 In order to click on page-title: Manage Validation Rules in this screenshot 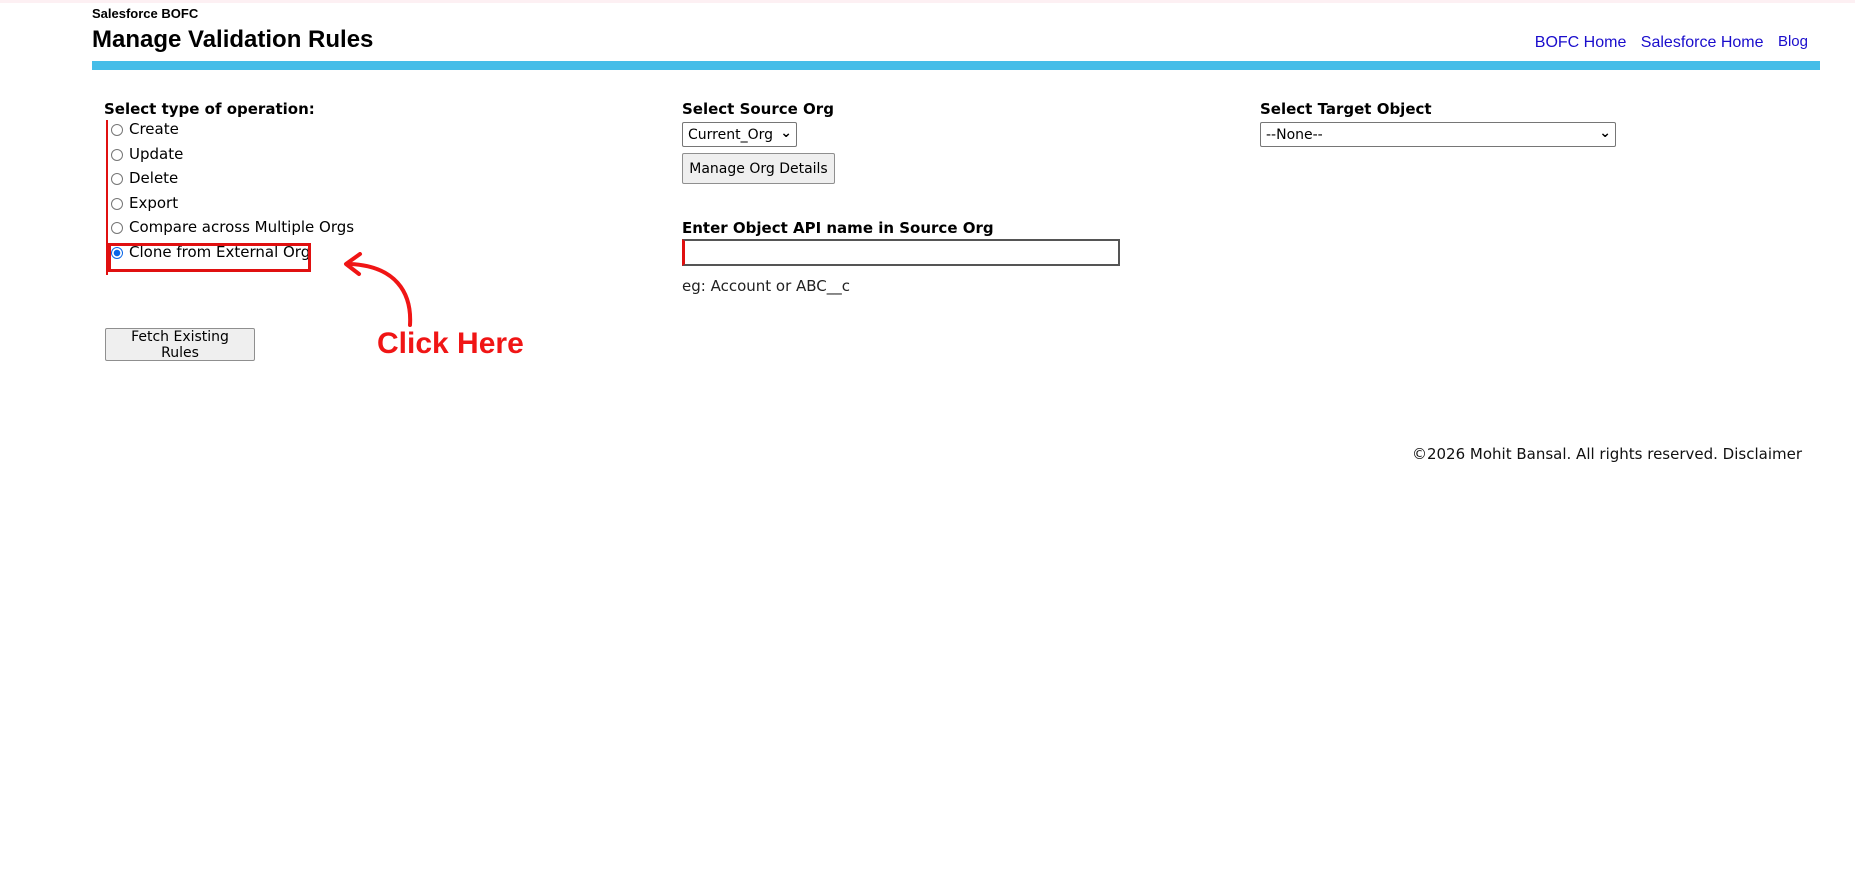, I will do `click(233, 39)`.